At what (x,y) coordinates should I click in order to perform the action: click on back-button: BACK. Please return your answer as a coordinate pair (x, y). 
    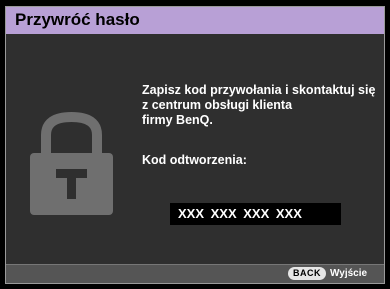
    Looking at the image, I should click on (307, 273).